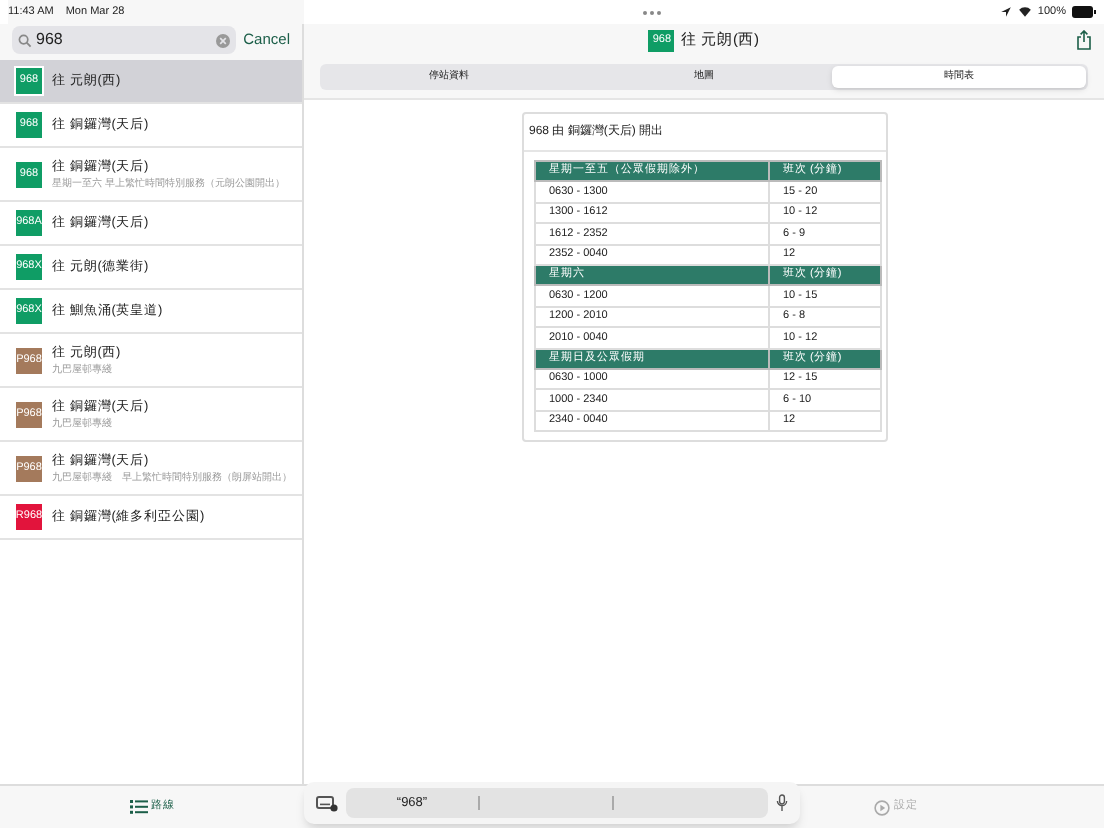  What do you see at coordinates (25, 40) in the screenshot?
I see `search-icon` at bounding box center [25, 40].